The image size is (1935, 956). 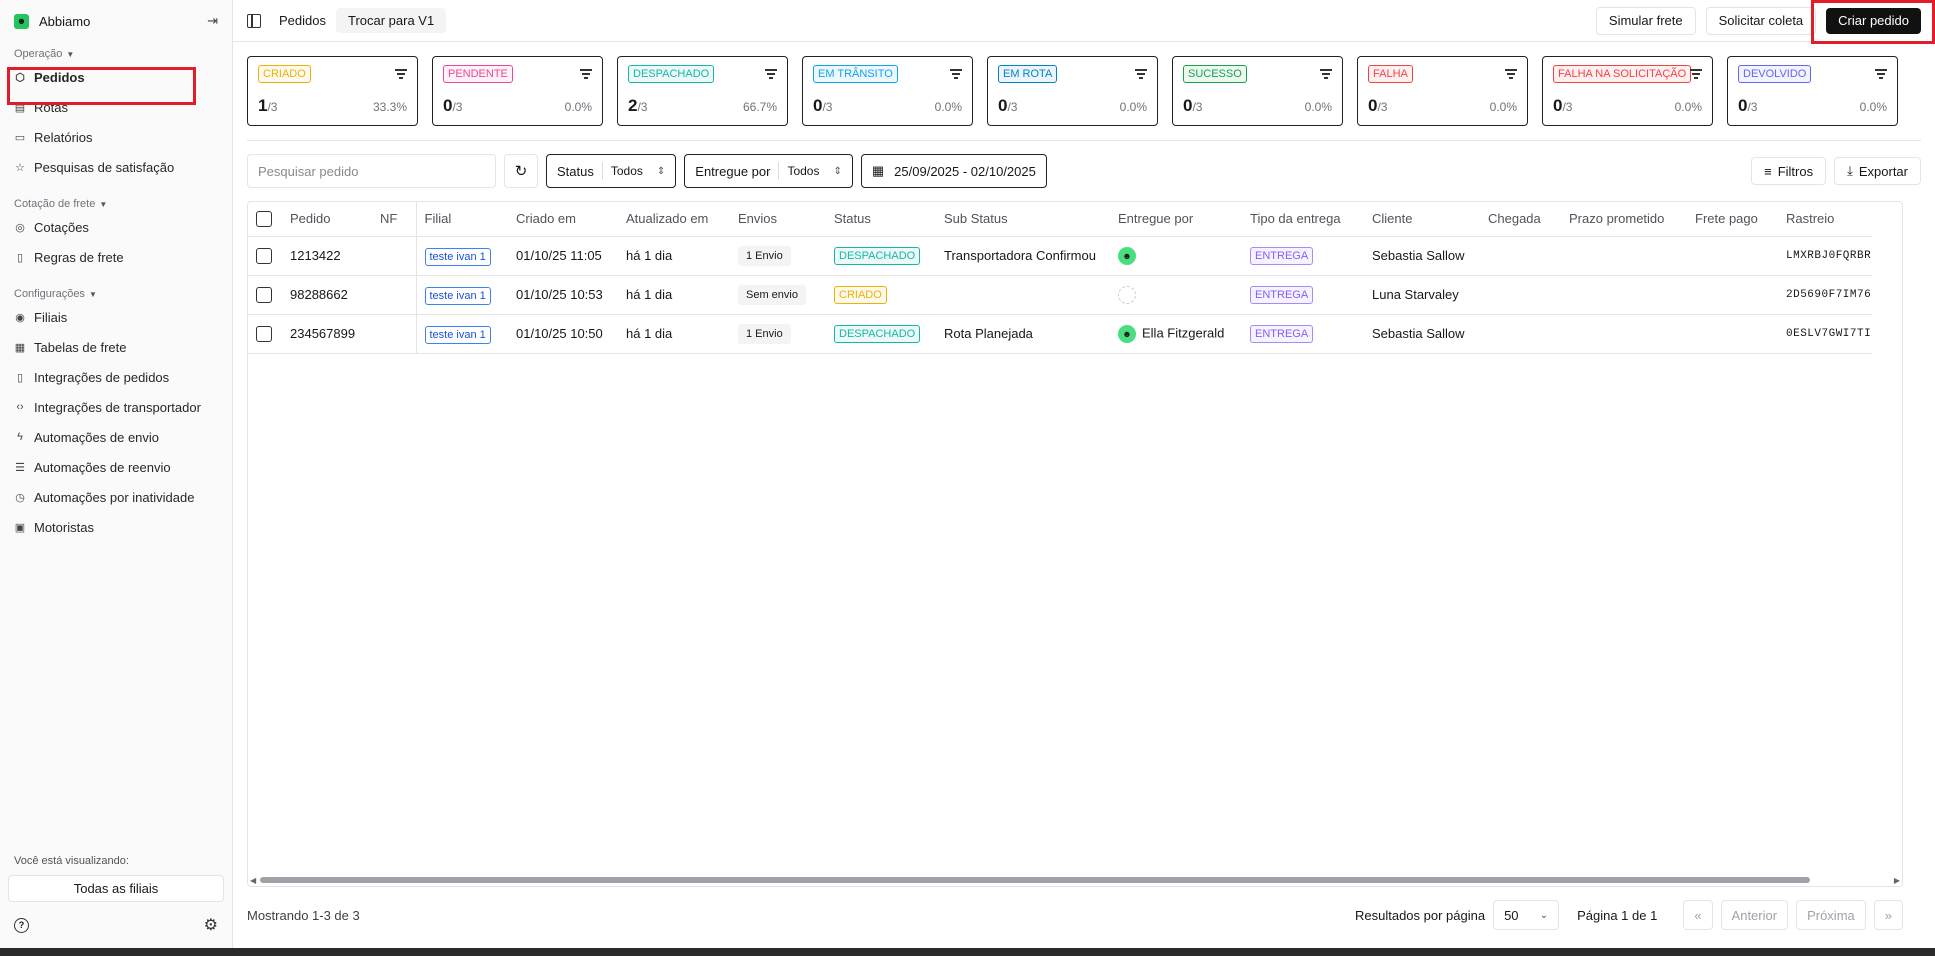 I want to click on status-card: EM TRÂNSITO 0/3 0.0%, so click(x=887, y=91).